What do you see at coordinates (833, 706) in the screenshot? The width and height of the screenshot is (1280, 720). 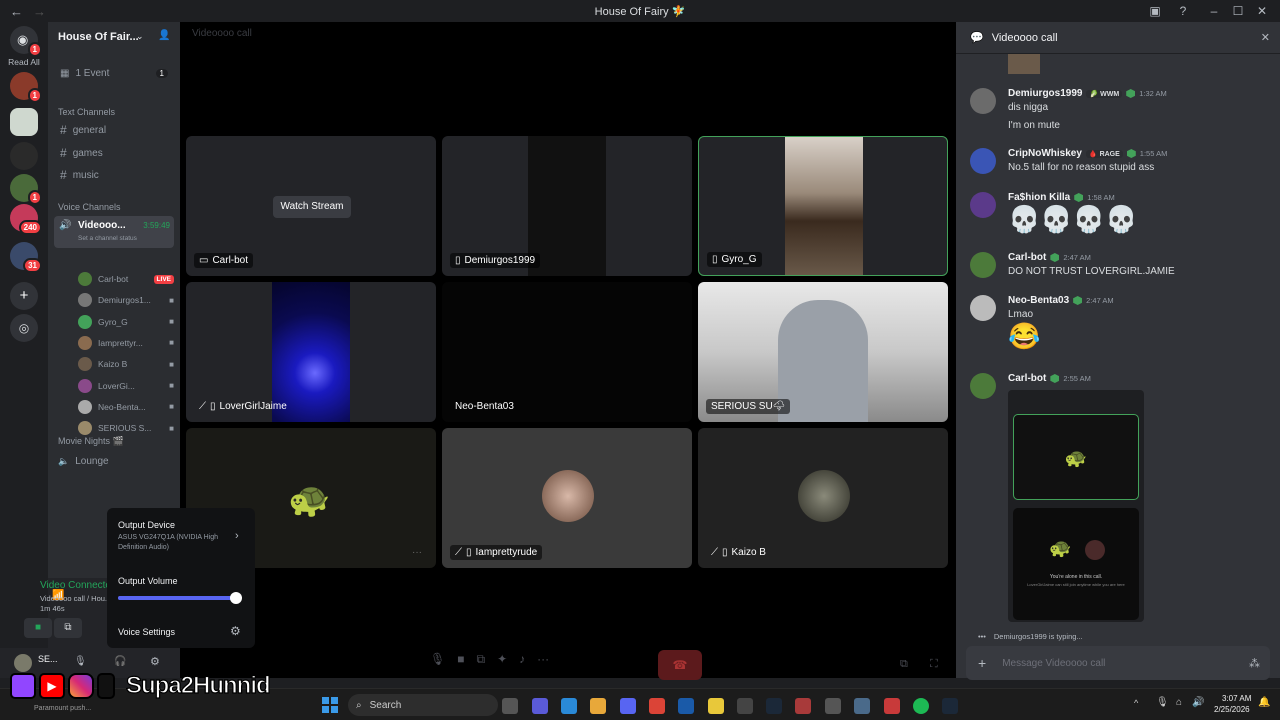 I see `app-icon` at bounding box center [833, 706].